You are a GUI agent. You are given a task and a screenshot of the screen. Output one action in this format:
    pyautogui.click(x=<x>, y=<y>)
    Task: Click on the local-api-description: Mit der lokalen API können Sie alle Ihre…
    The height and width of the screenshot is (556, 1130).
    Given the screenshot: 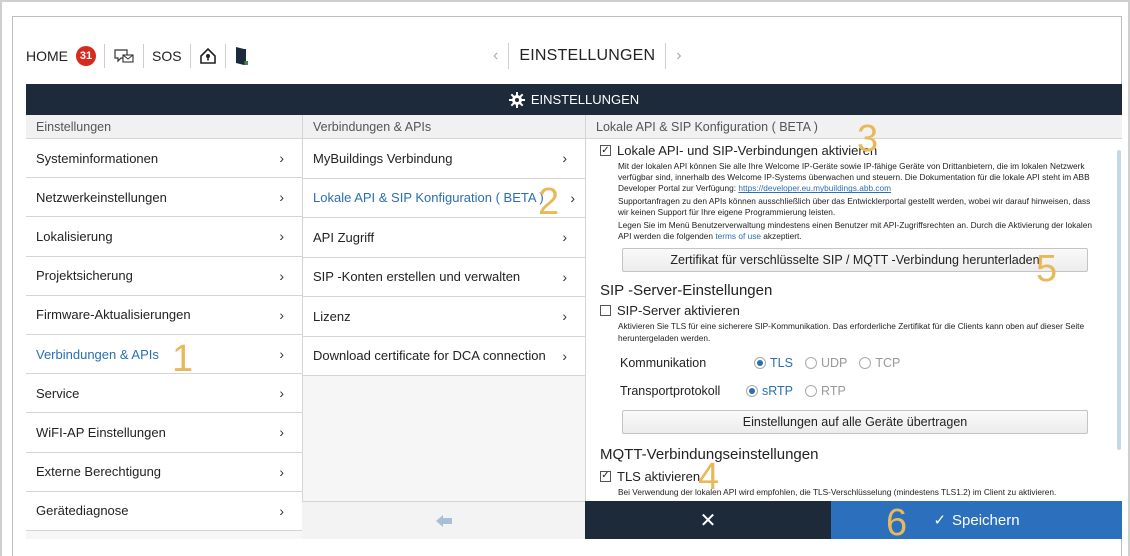 What is the action you would take?
    pyautogui.click(x=851, y=178)
    